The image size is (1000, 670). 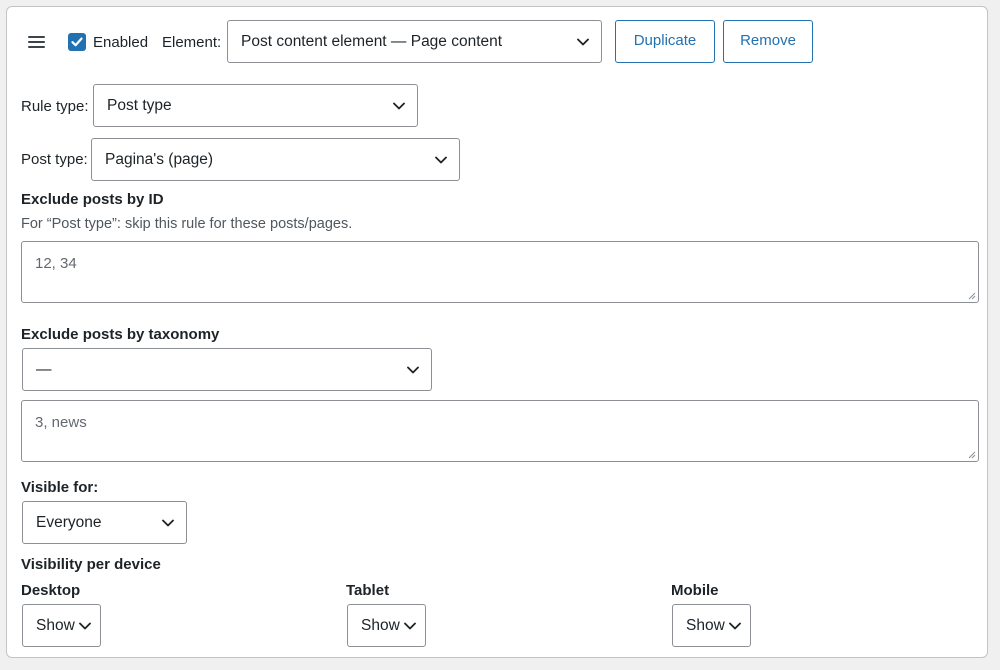 I want to click on checkmark-icon, so click(x=77, y=42).